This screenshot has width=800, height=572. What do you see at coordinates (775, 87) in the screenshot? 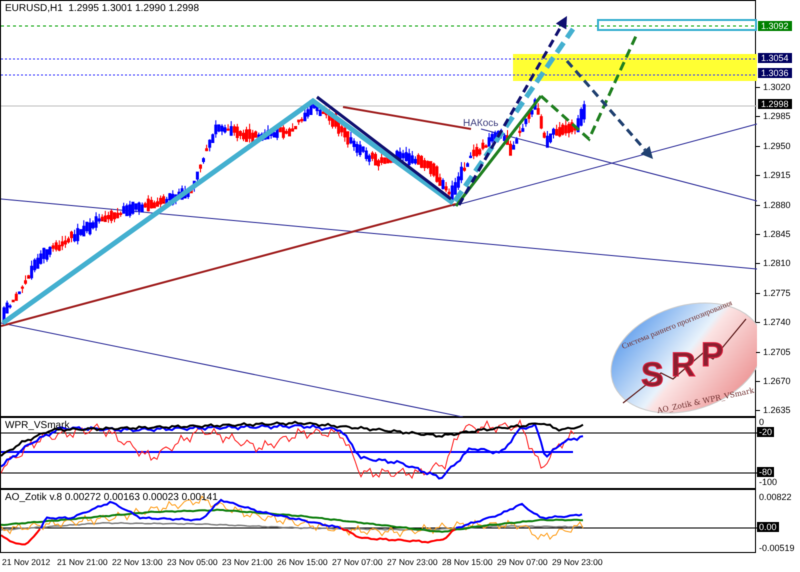
I see `price-tick-label: 1.3020` at bounding box center [775, 87].